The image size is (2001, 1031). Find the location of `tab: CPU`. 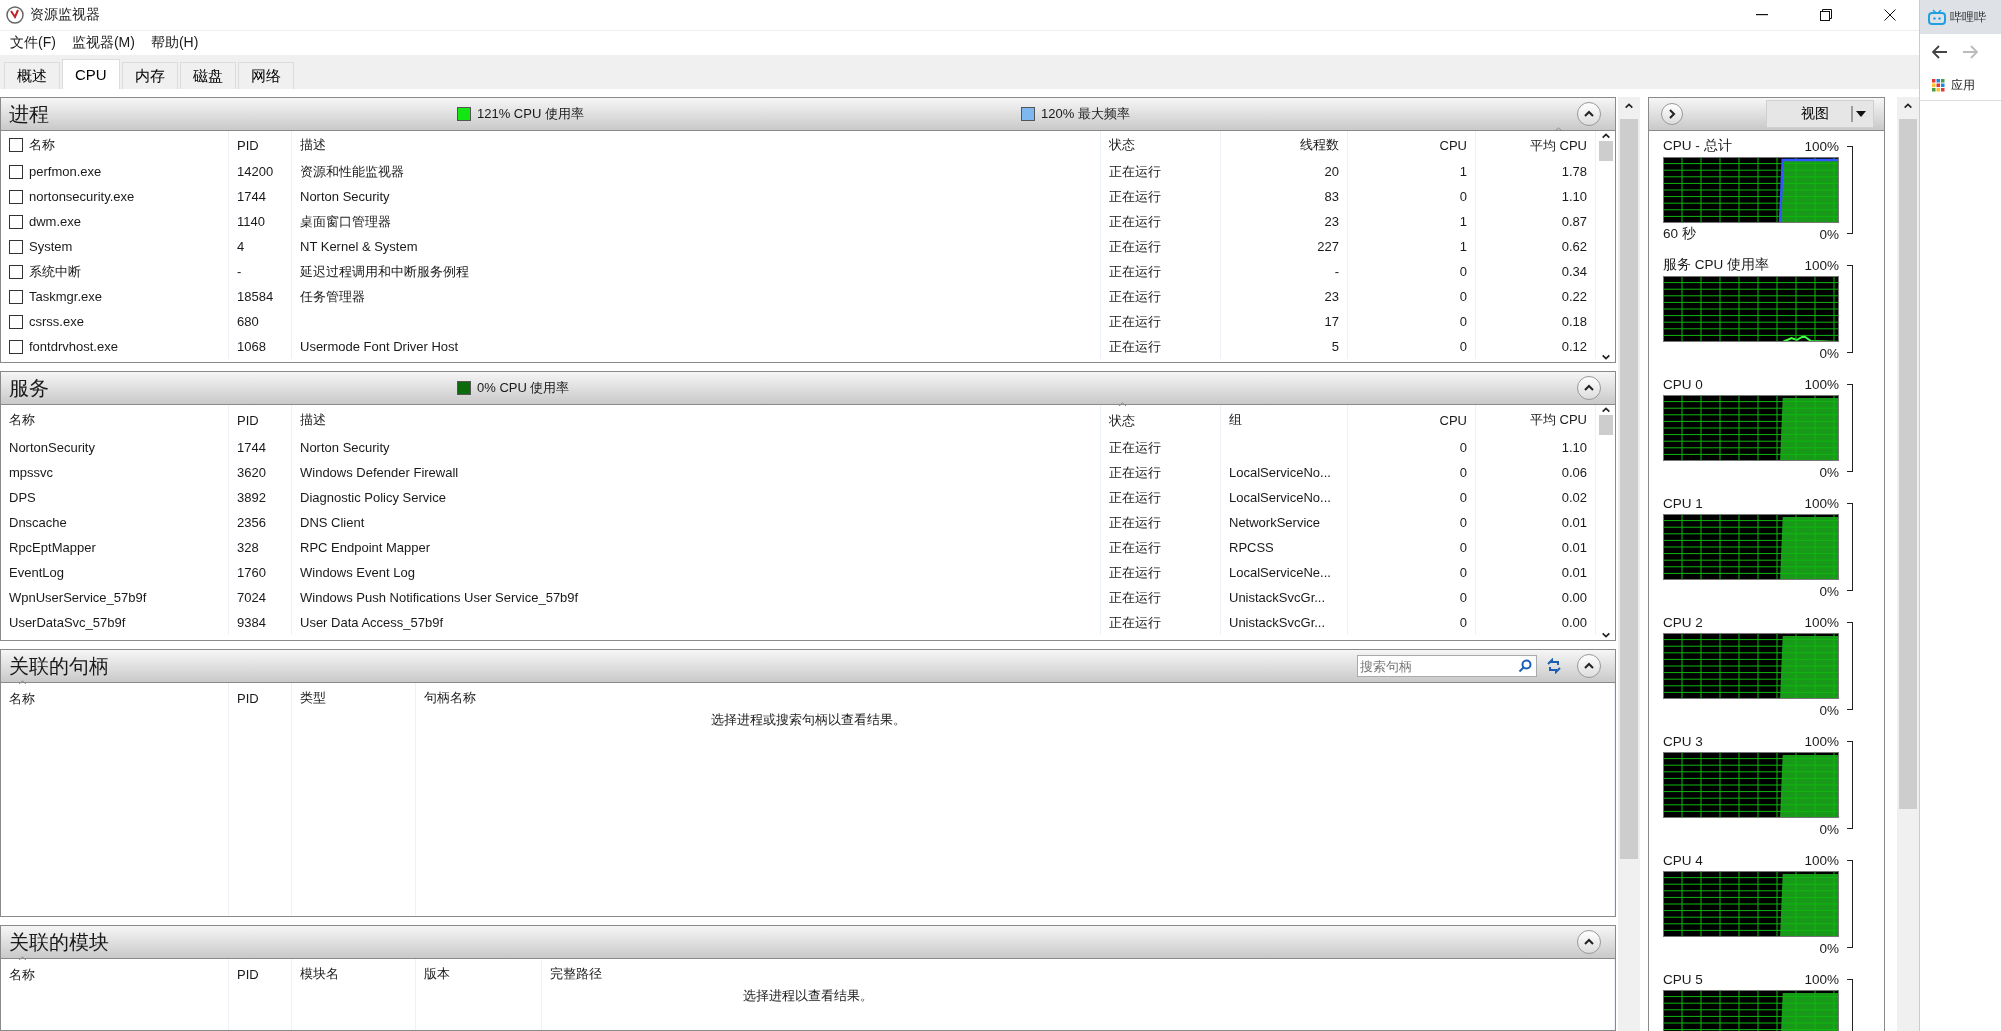

tab: CPU is located at coordinates (91, 74).